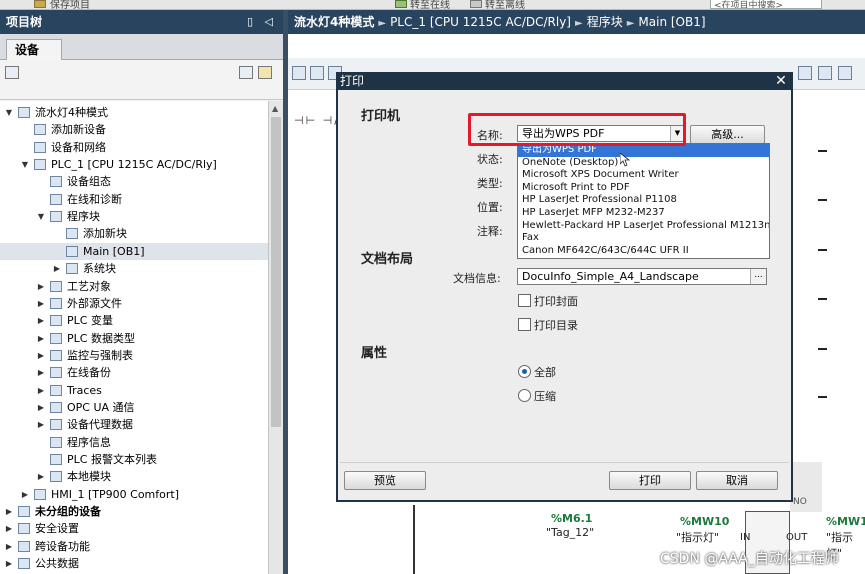 Image resolution: width=865 pixels, height=574 pixels. Describe the element at coordinates (677, 133) in the screenshot. I see `chevron-down-icon: ▼` at that location.